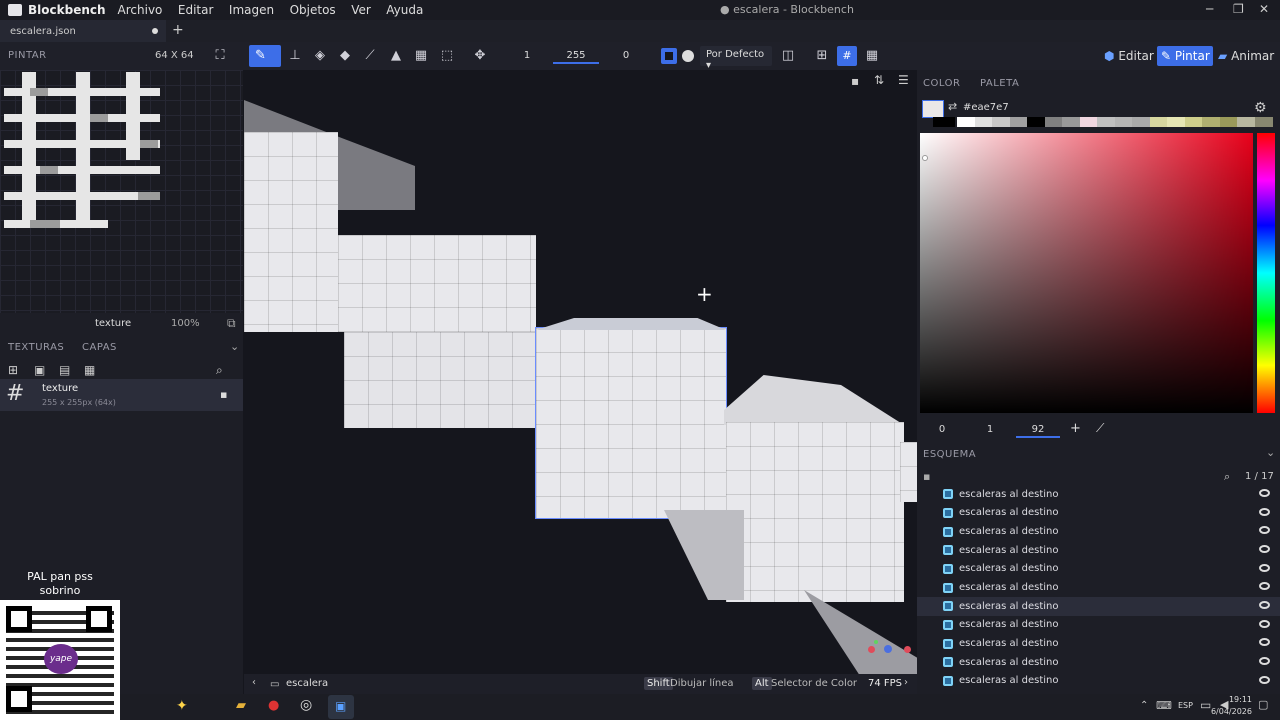  Describe the element at coordinates (527, 56) in the screenshot. I see `brush-size-input: 1` at that location.